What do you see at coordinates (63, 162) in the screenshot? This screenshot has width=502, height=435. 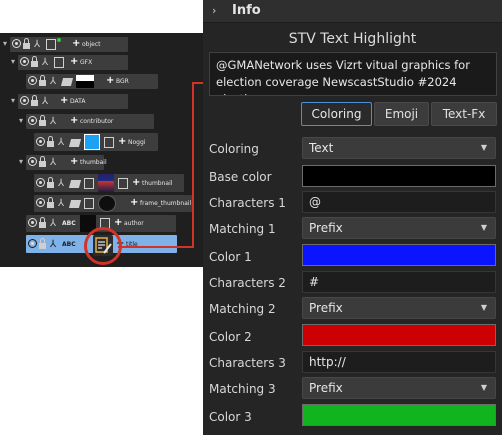 I see `tree-row-thumbail: ▾ ⅄ + thumbail` at bounding box center [63, 162].